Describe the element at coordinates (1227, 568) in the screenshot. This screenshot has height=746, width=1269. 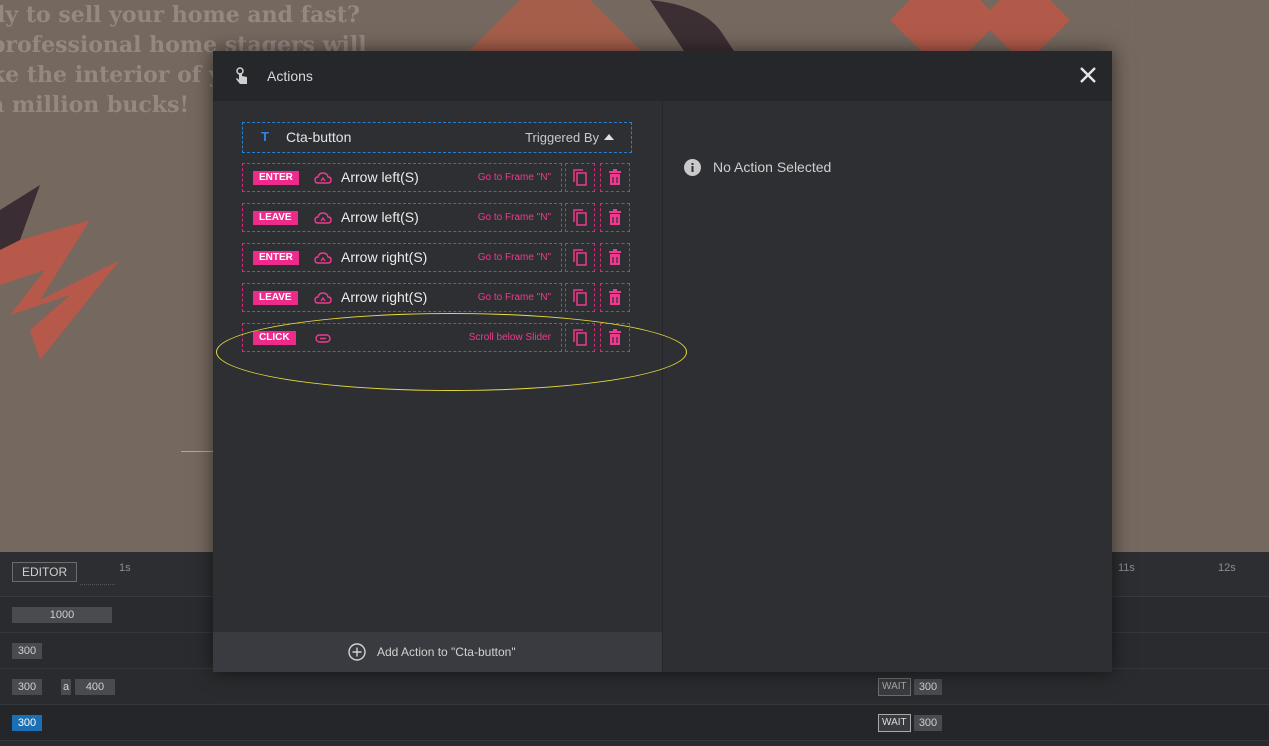
I see `timeline-tick: 12s` at that location.